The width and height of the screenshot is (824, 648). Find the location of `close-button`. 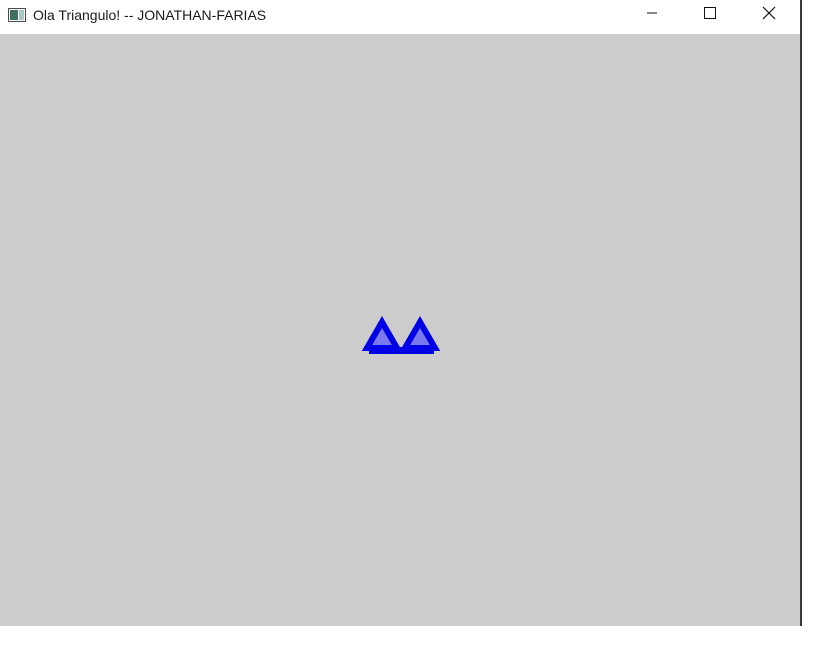

close-button is located at coordinates (769, 15).